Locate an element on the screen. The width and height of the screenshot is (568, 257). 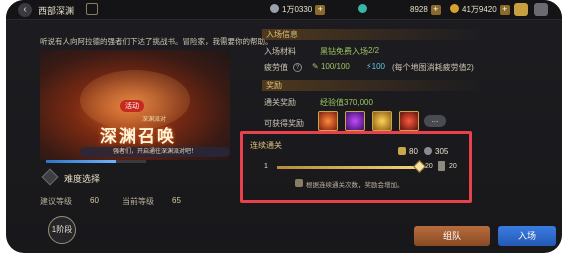
currency-1-value: 1万0330 is located at coordinates (297, 9).